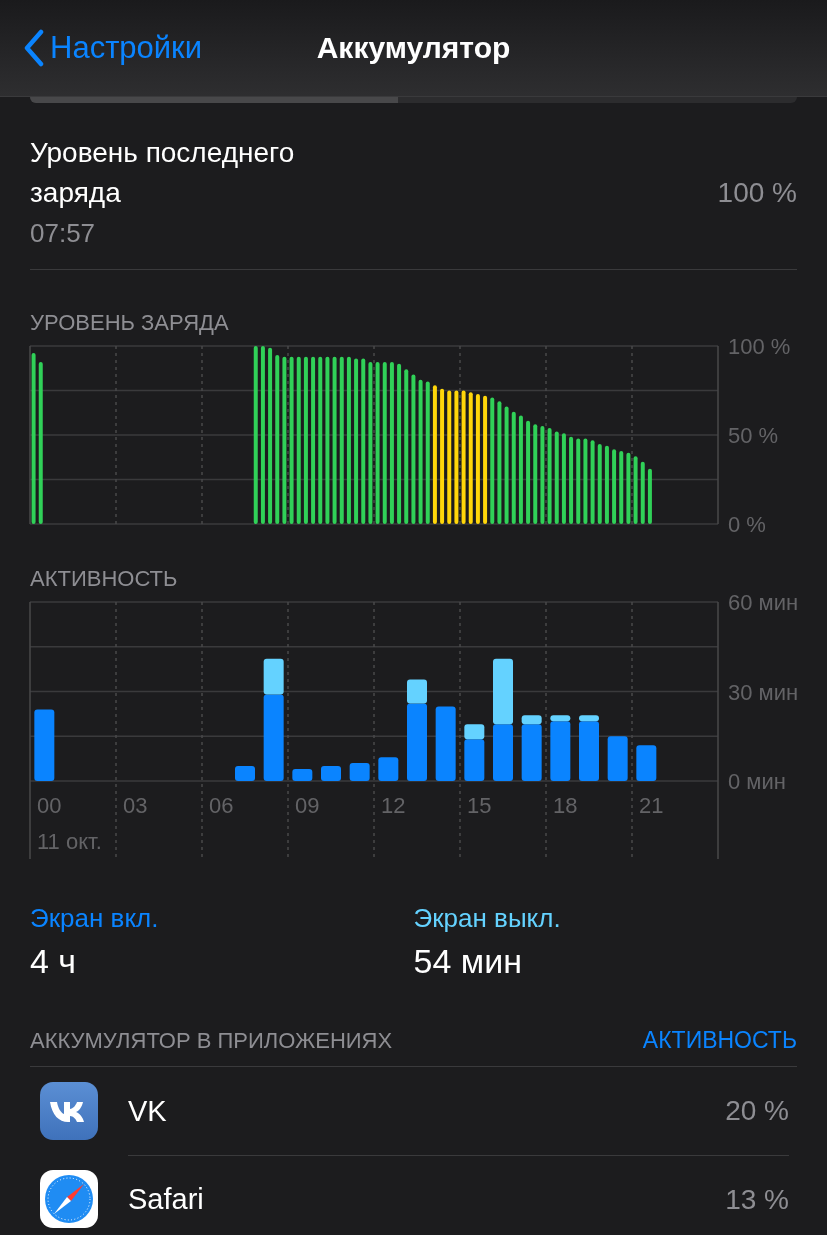 Image resolution: width=827 pixels, height=1235 pixels. Describe the element at coordinates (763, 692) in the screenshot. I see `axis-label: 30 мин` at that location.